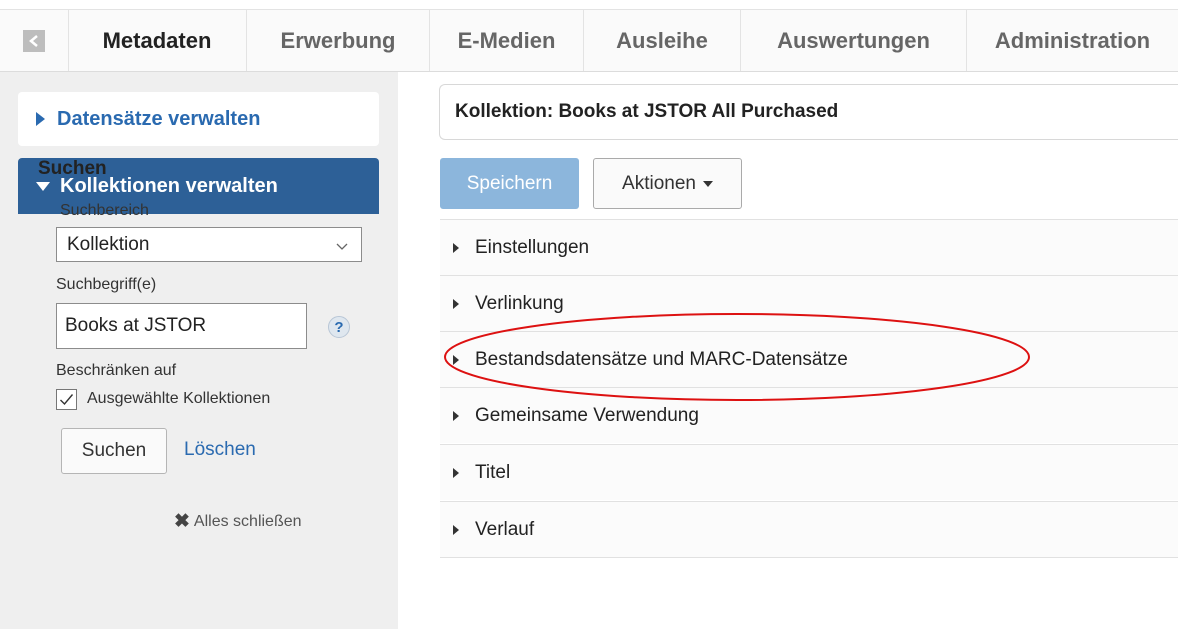 Image resolution: width=1178 pixels, height=629 pixels. What do you see at coordinates (532, 247) in the screenshot?
I see `section-label: Einstellungen` at bounding box center [532, 247].